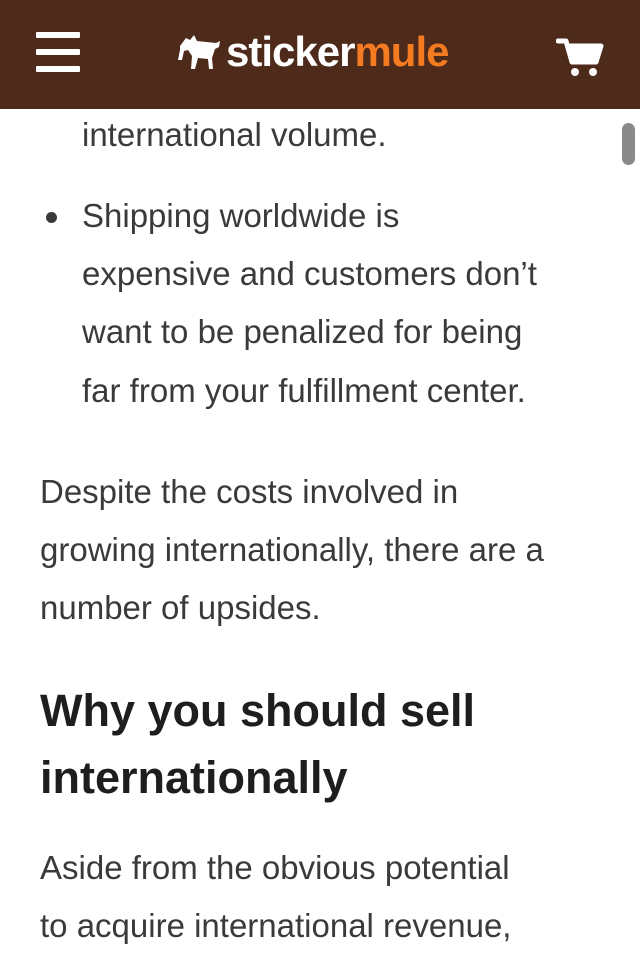  Describe the element at coordinates (180, 607) in the screenshot. I see `paragraph-line: number of upsides.` at that location.